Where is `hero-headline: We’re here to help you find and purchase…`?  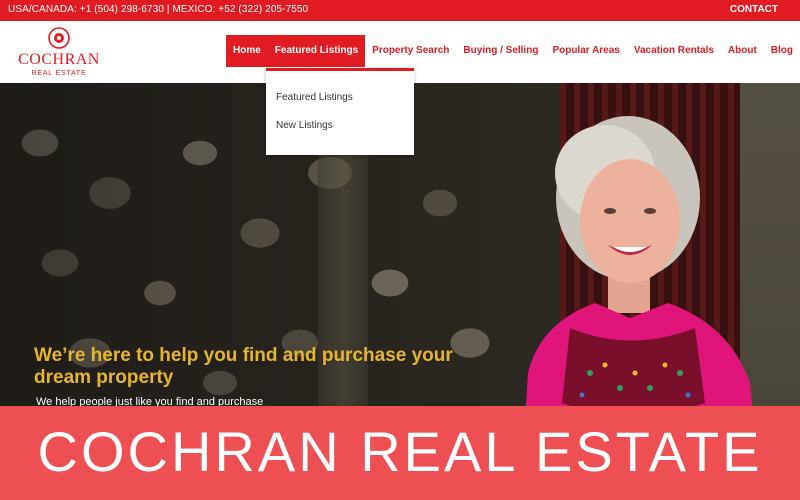
hero-headline: We’re here to help you find and purchase… is located at coordinates (243, 366).